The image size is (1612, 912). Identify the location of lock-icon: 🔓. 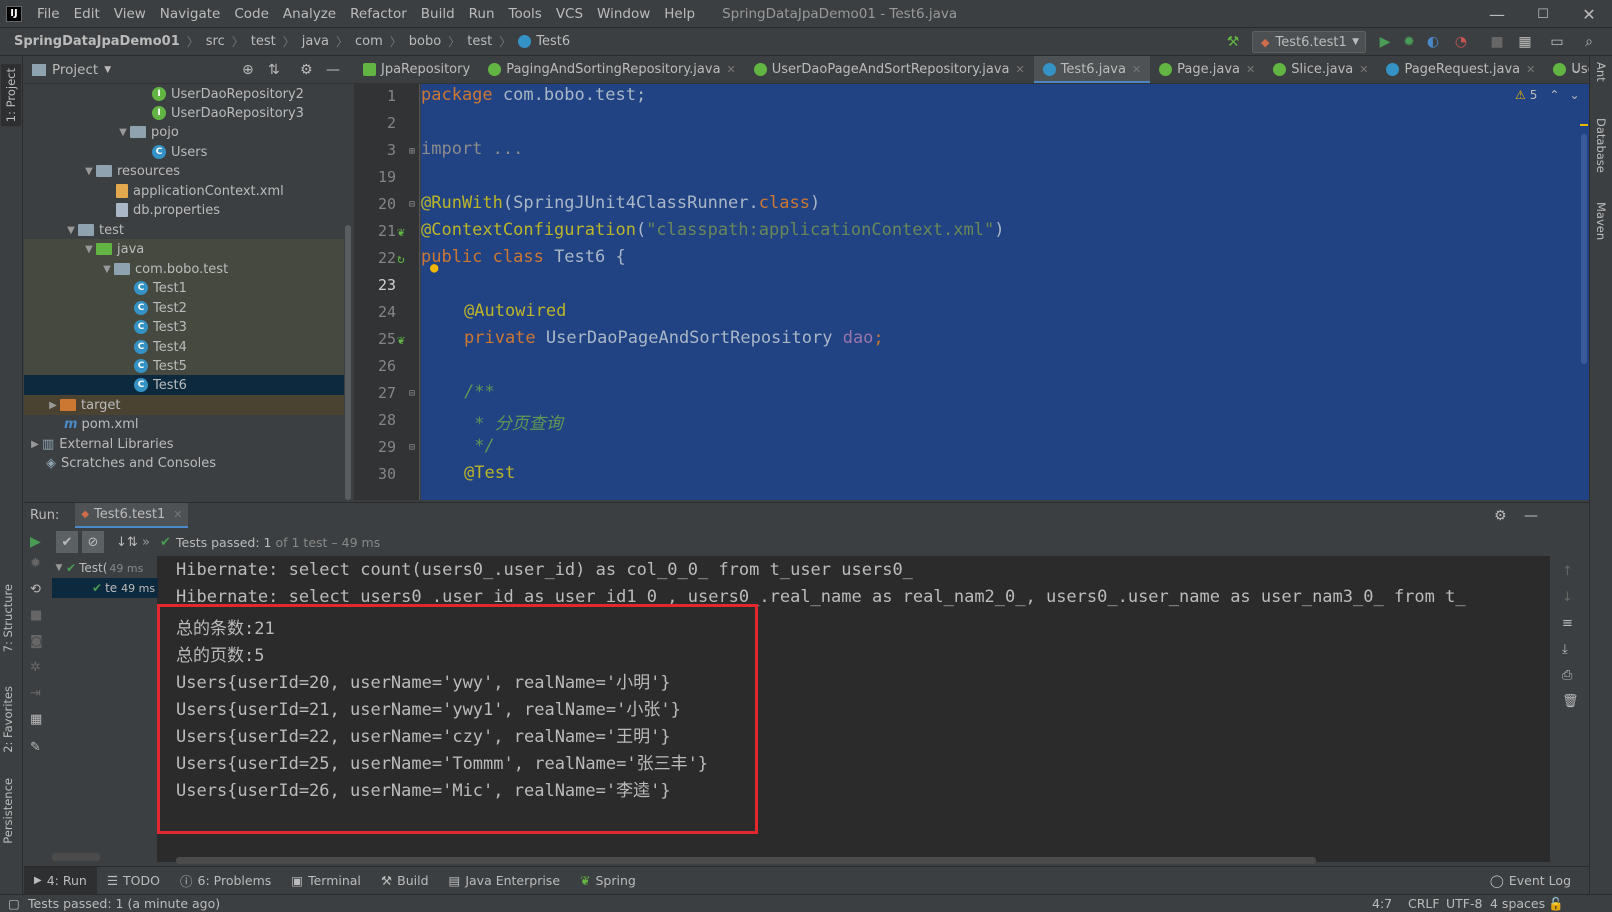
(1556, 903).